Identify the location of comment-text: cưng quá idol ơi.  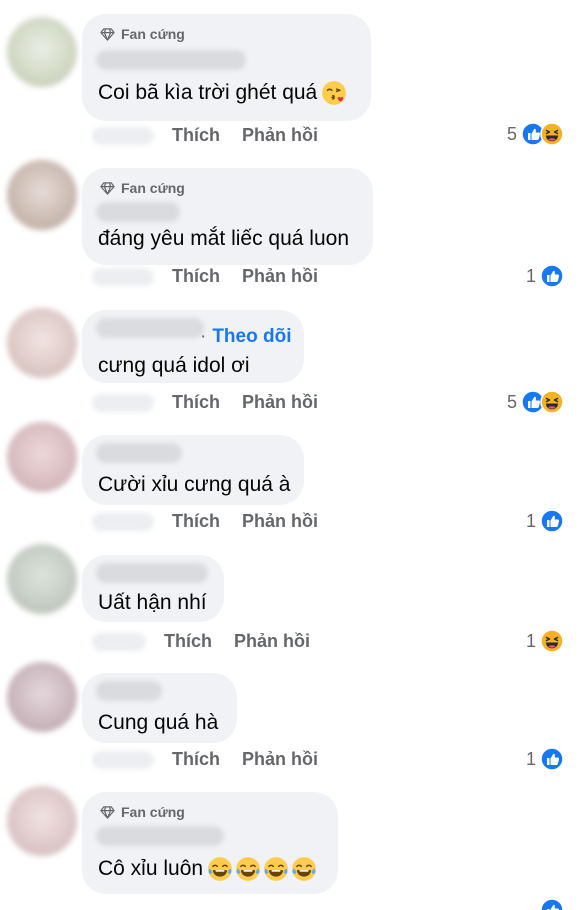
(174, 365).